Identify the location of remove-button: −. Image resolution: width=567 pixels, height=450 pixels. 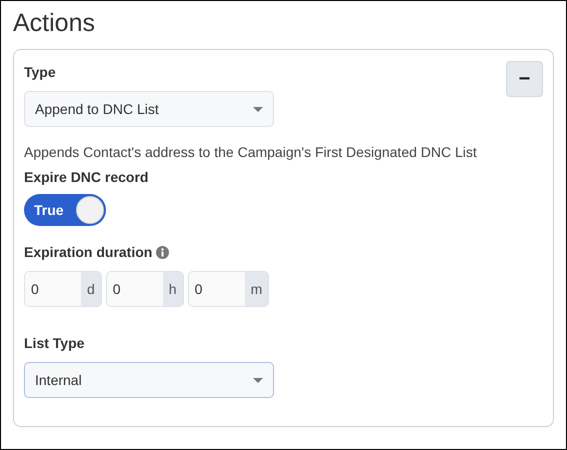
(524, 79).